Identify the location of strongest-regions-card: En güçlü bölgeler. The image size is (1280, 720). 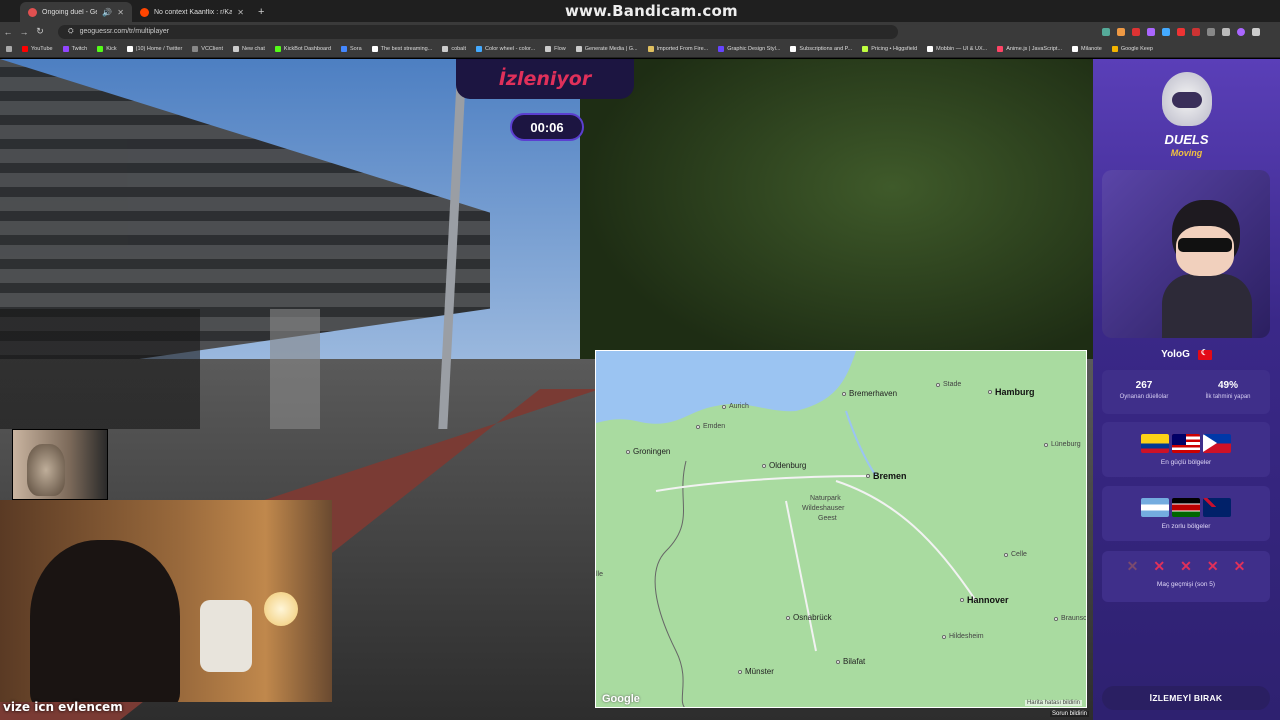
(1186, 449).